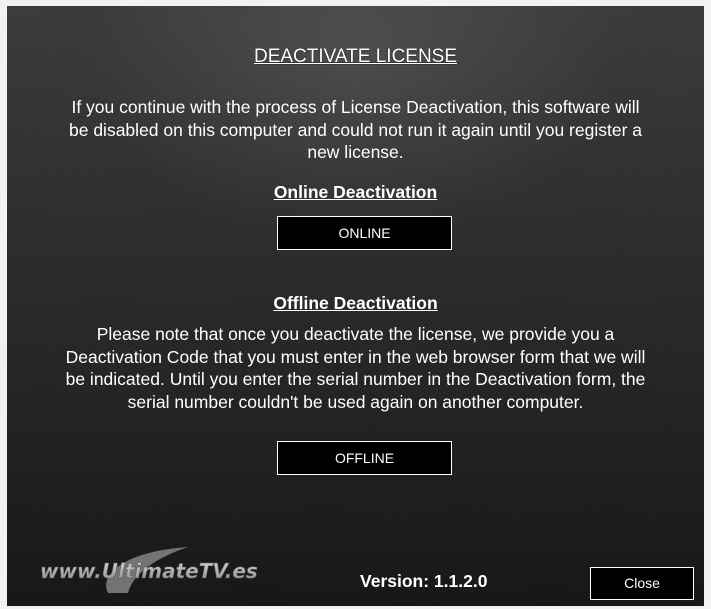 This screenshot has height=609, width=711. What do you see at coordinates (364, 233) in the screenshot?
I see `online-button: ONLINE` at bounding box center [364, 233].